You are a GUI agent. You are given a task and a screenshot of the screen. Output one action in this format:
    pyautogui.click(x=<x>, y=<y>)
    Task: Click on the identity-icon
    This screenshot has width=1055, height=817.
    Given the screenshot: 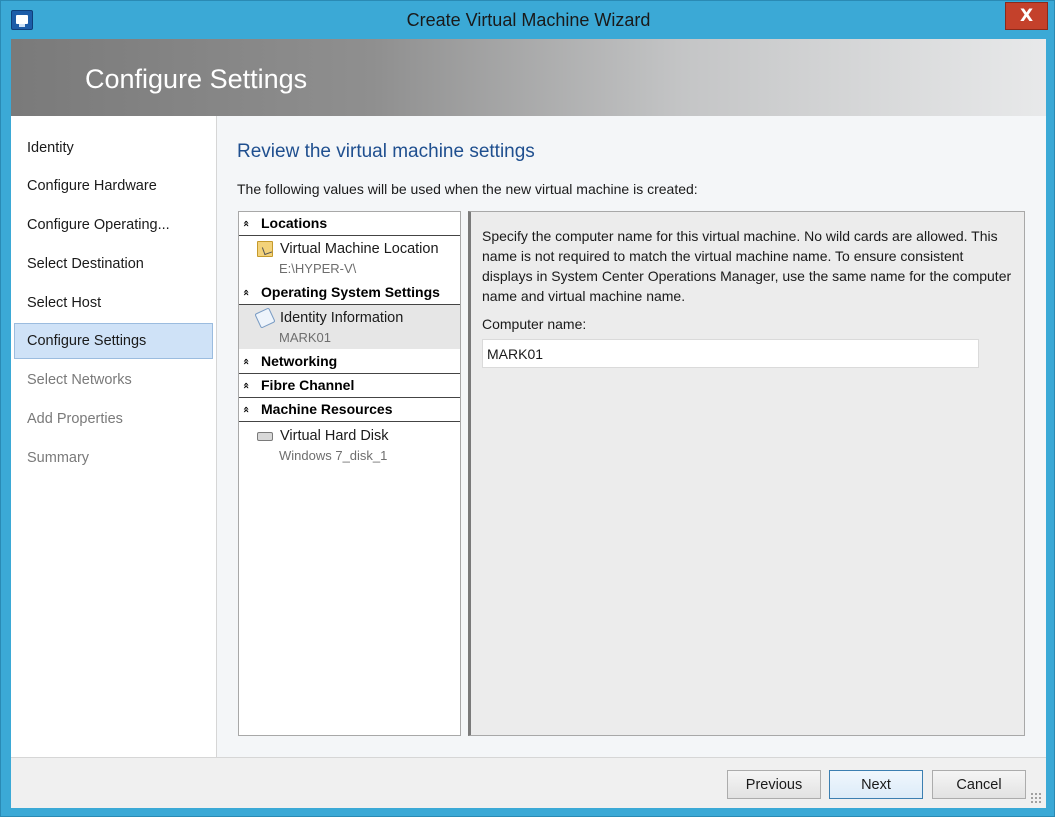 What is the action you would take?
    pyautogui.click(x=265, y=318)
    